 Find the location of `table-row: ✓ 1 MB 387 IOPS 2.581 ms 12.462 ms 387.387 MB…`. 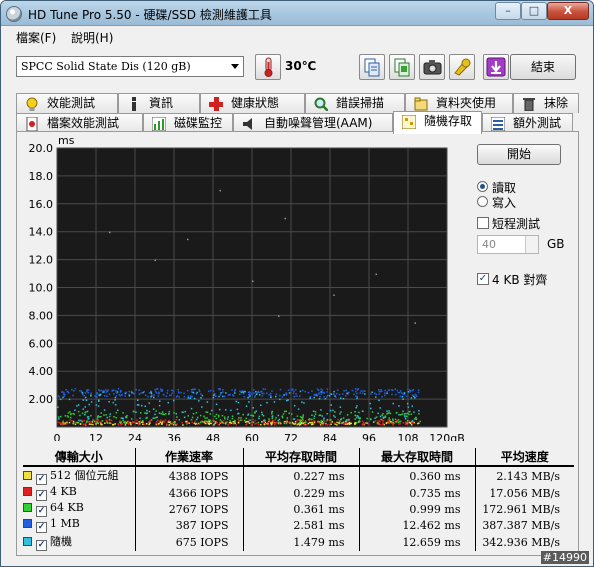

table-row: ✓ 1 MB 387 IOPS 2.581 ms 12.462 ms 387.387 MB… is located at coordinates (298, 525).